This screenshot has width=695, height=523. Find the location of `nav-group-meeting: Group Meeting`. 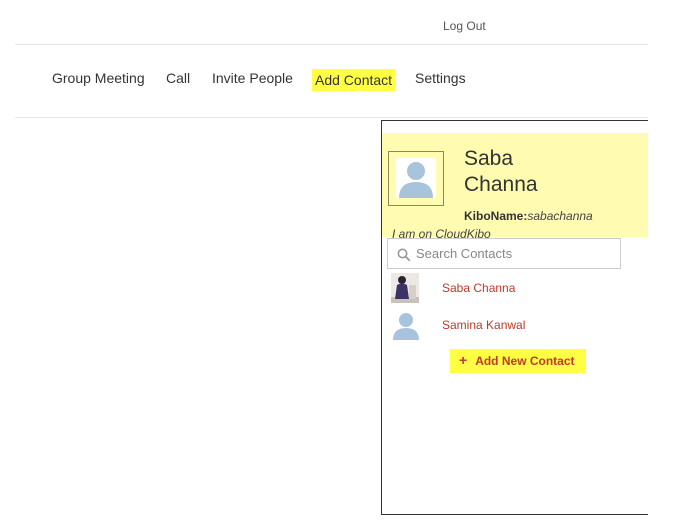

nav-group-meeting: Group Meeting is located at coordinates (98, 78).